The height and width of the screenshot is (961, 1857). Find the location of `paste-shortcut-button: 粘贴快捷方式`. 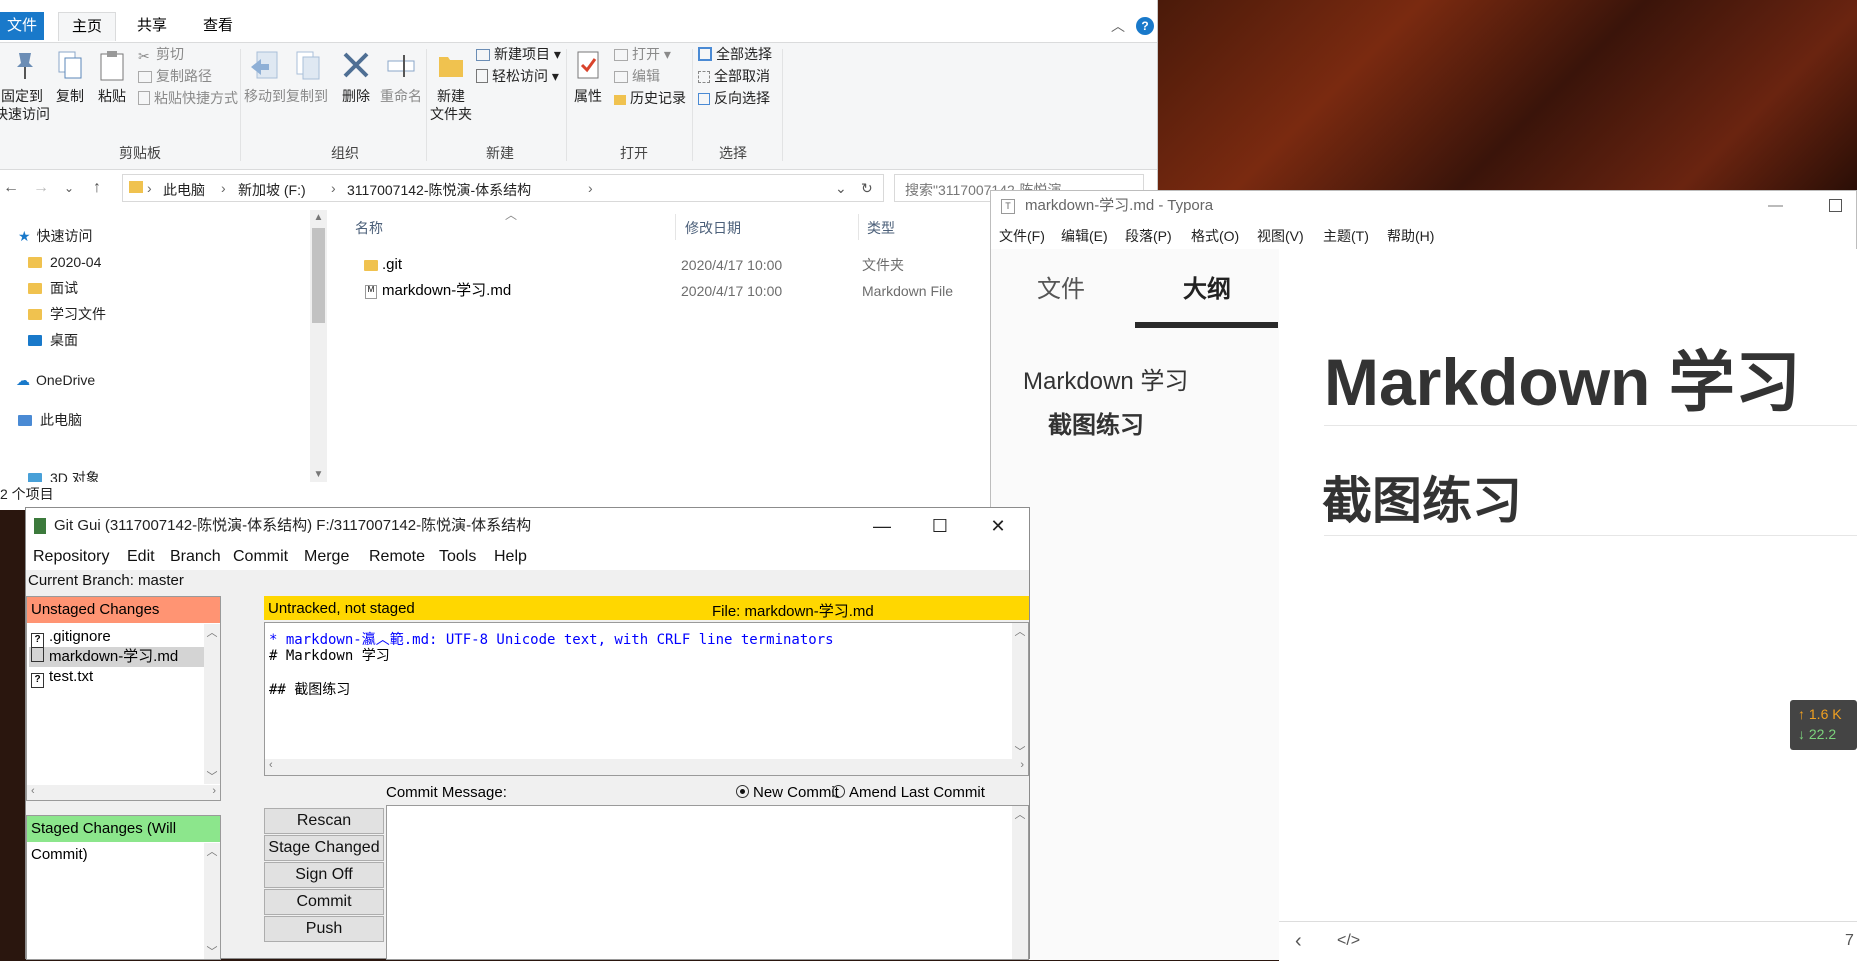

paste-shortcut-button: 粘贴快捷方式 is located at coordinates (188, 98).